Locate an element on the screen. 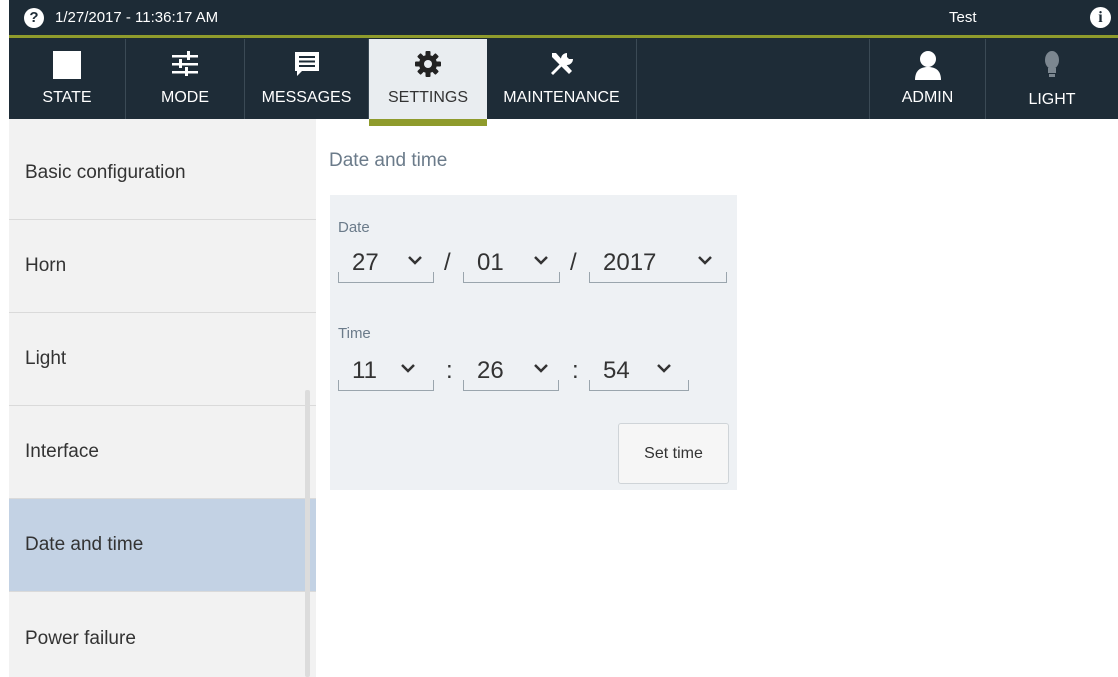 This screenshot has width=1118, height=677. active-tab-indicator is located at coordinates (428, 122).